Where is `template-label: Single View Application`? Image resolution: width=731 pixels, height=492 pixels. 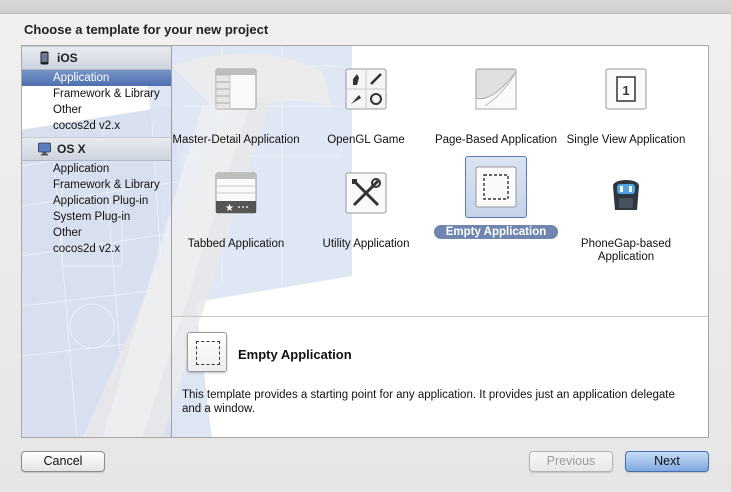 template-label: Single View Application is located at coordinates (626, 140).